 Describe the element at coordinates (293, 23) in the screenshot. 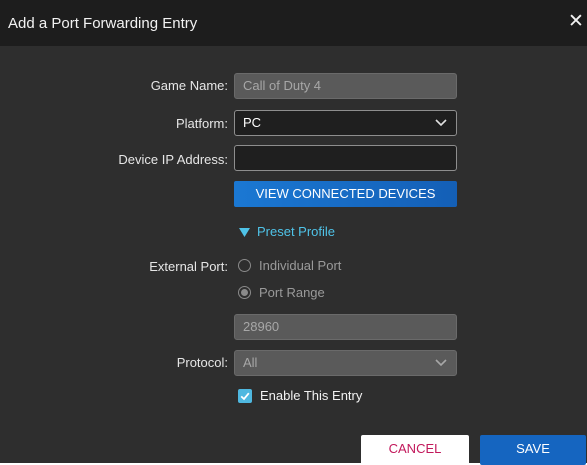

I see `dialog-titlebar: Add a Port Forwarding Entry ✕` at that location.